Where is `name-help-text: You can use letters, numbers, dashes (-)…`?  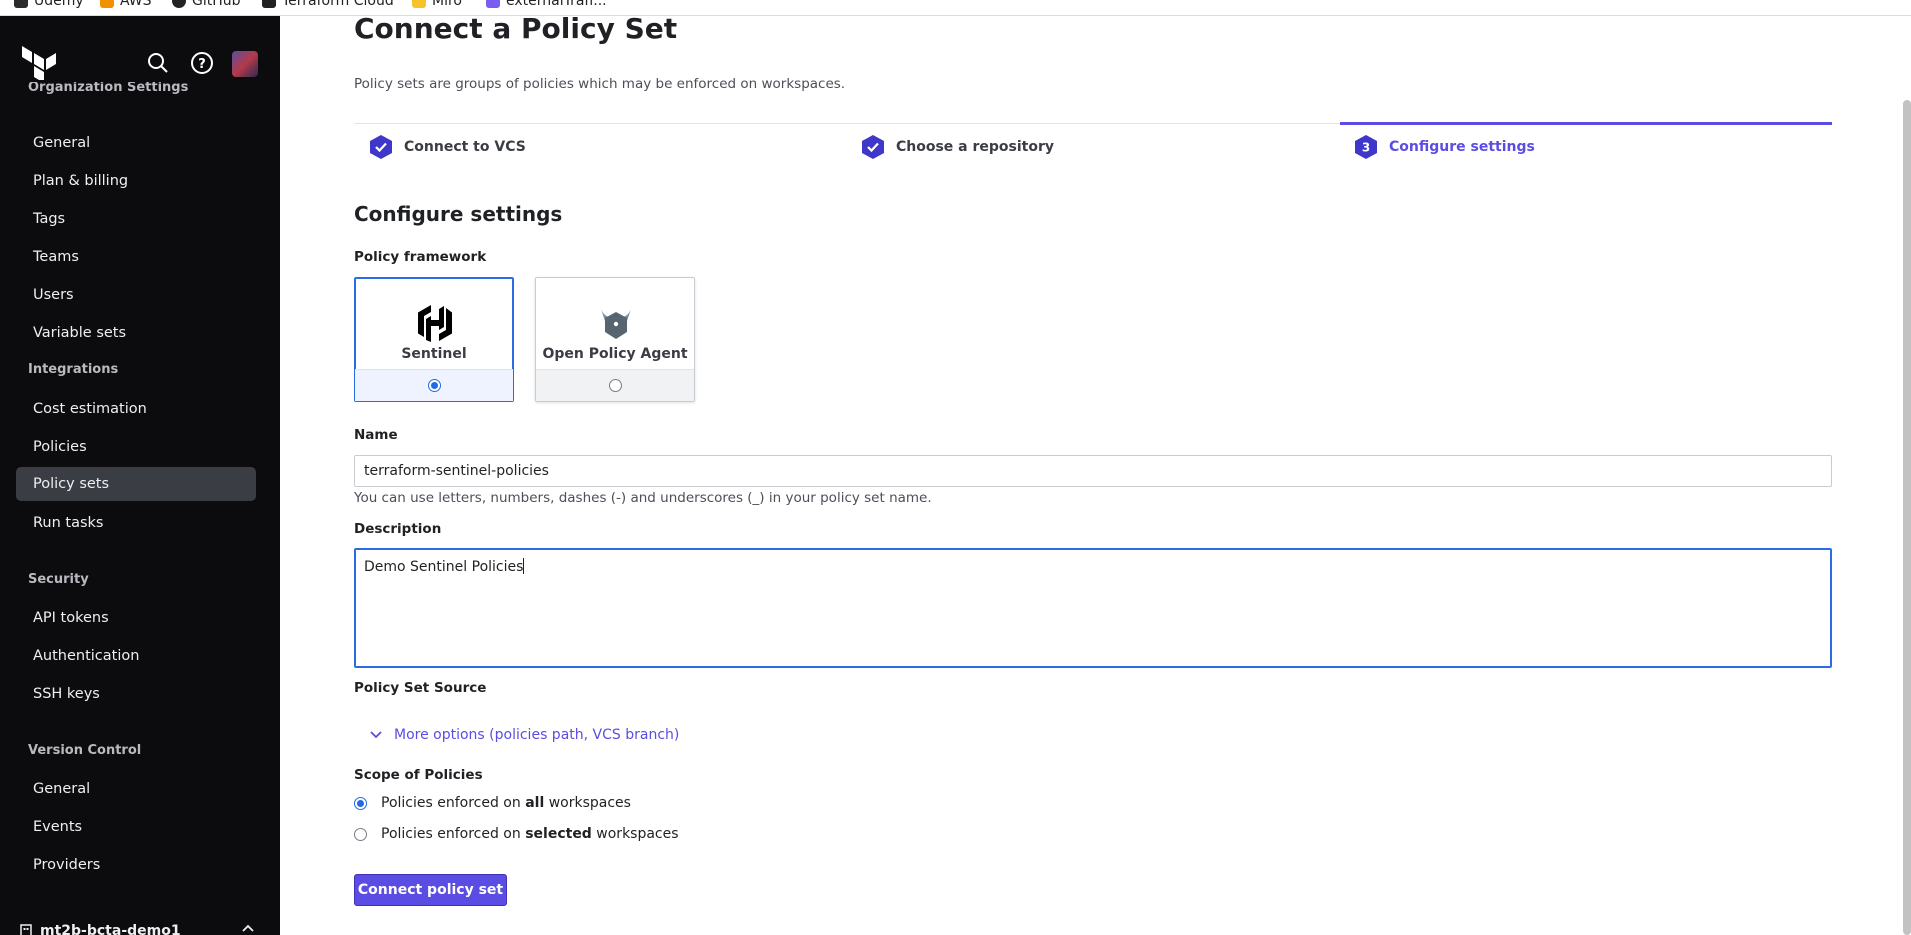
name-help-text: You can use letters, numbers, dashes (-)… is located at coordinates (643, 498).